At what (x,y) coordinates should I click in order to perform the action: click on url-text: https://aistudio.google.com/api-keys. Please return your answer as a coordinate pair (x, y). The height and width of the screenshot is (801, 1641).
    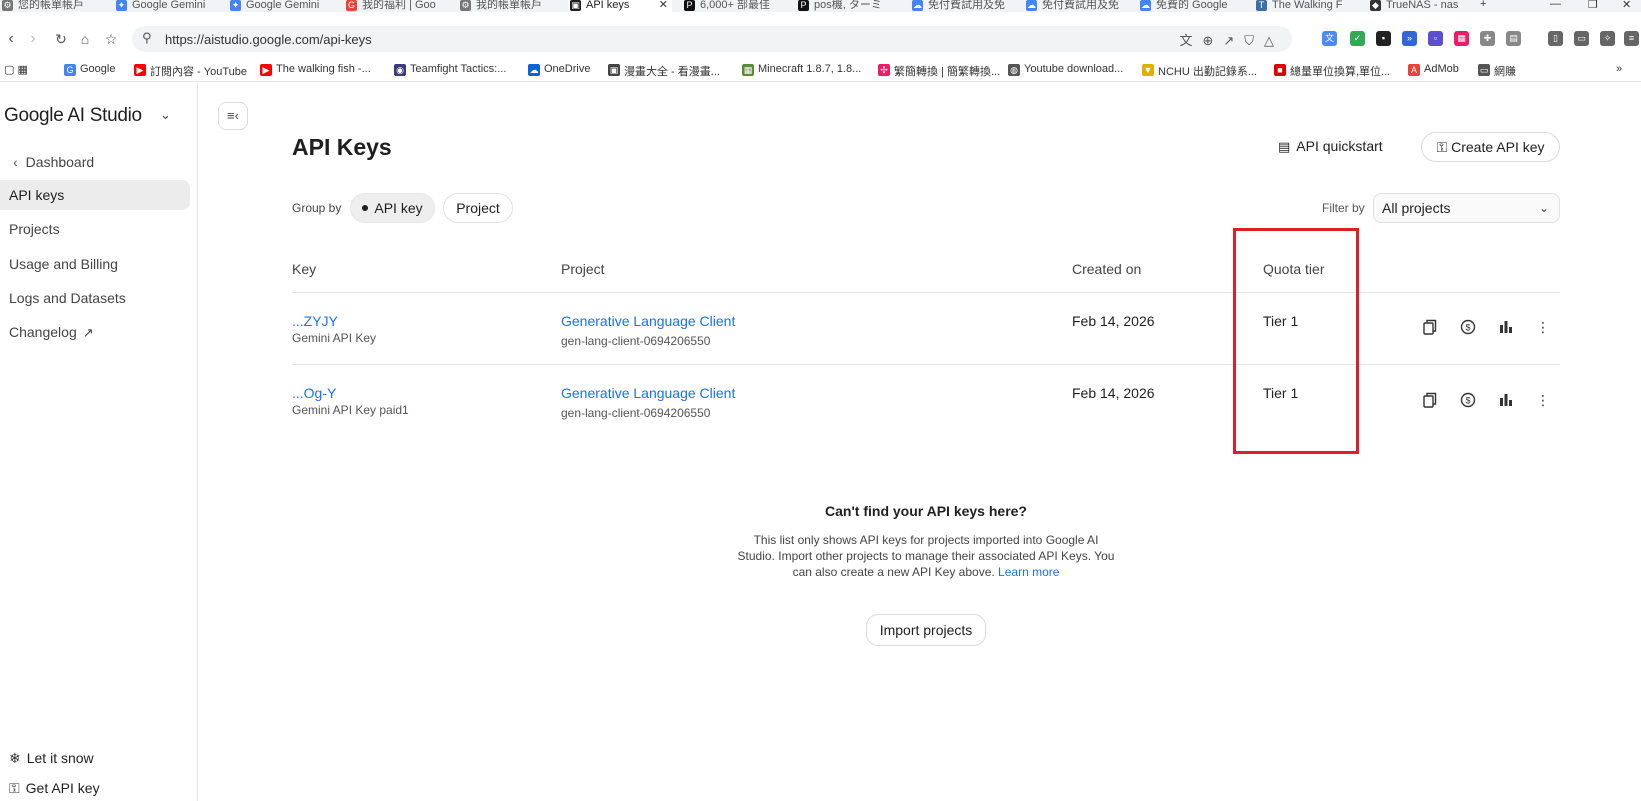
    Looking at the image, I should click on (268, 39).